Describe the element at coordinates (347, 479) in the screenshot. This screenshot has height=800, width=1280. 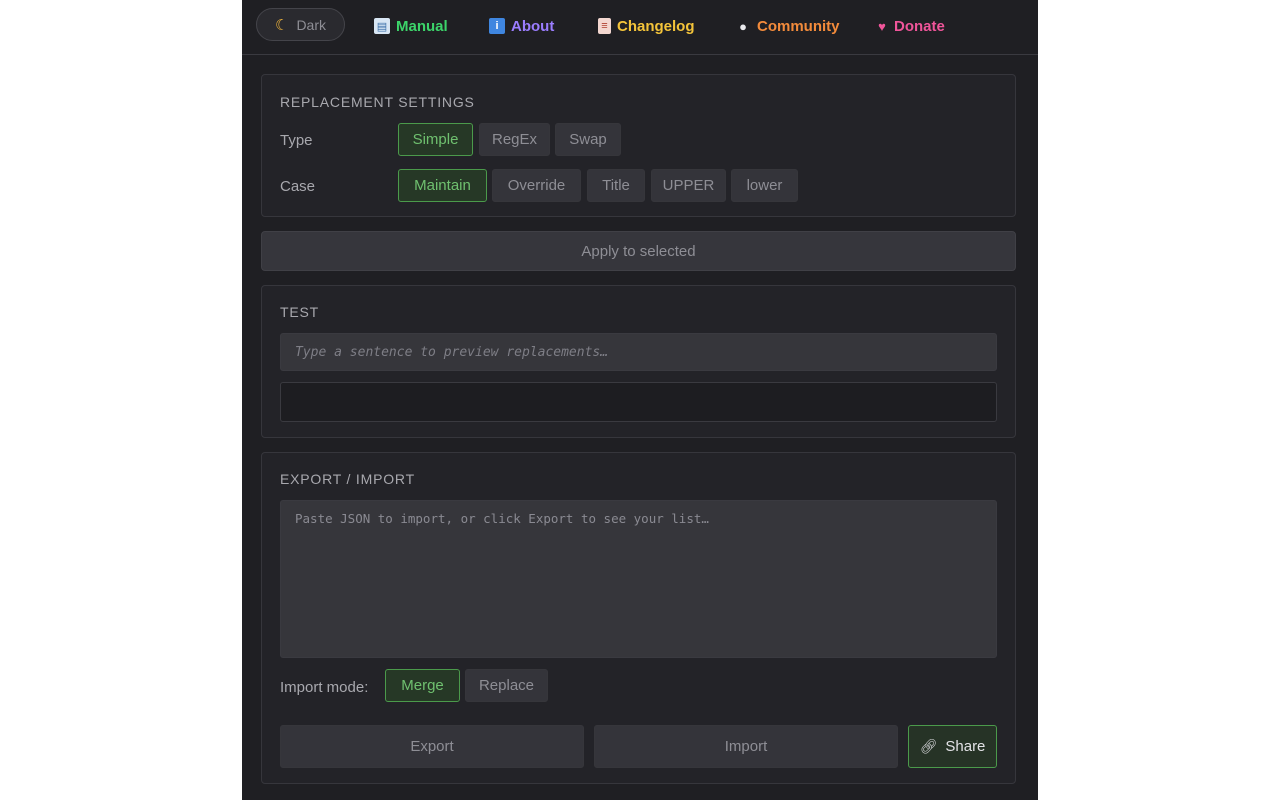
I see `section-title: EXPORT / IMPORT` at that location.